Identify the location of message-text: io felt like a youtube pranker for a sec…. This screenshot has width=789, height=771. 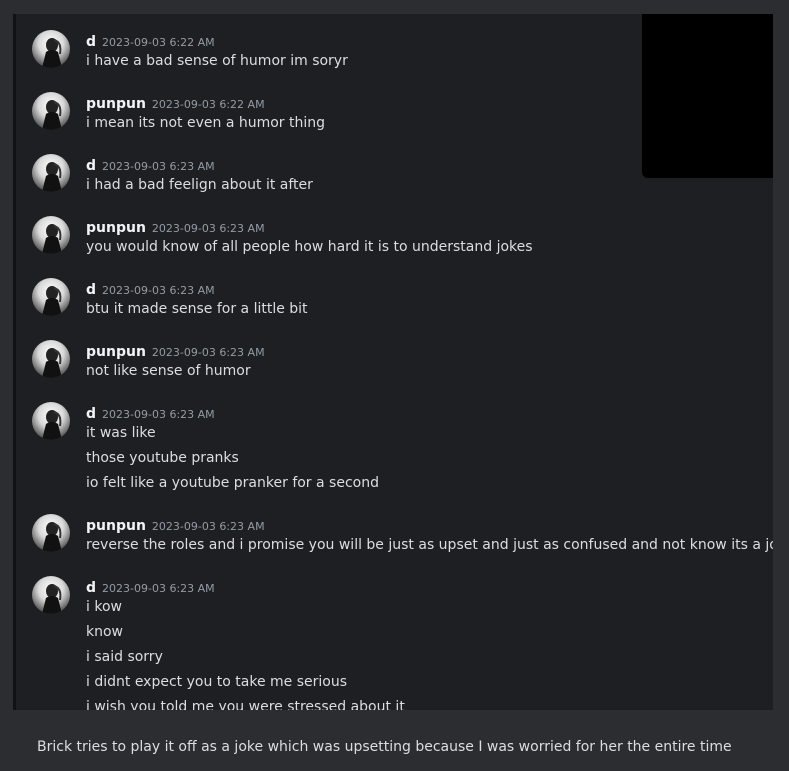
(232, 483).